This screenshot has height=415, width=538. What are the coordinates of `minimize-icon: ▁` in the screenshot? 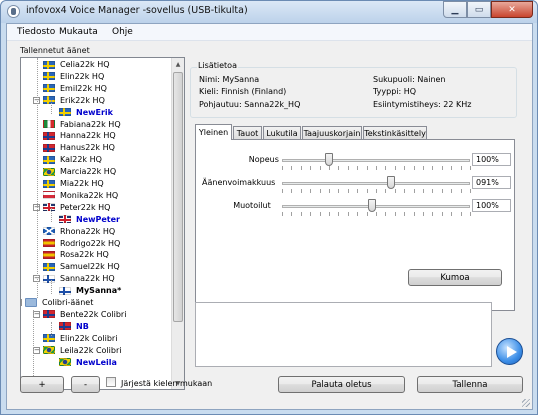 It's located at (455, 9).